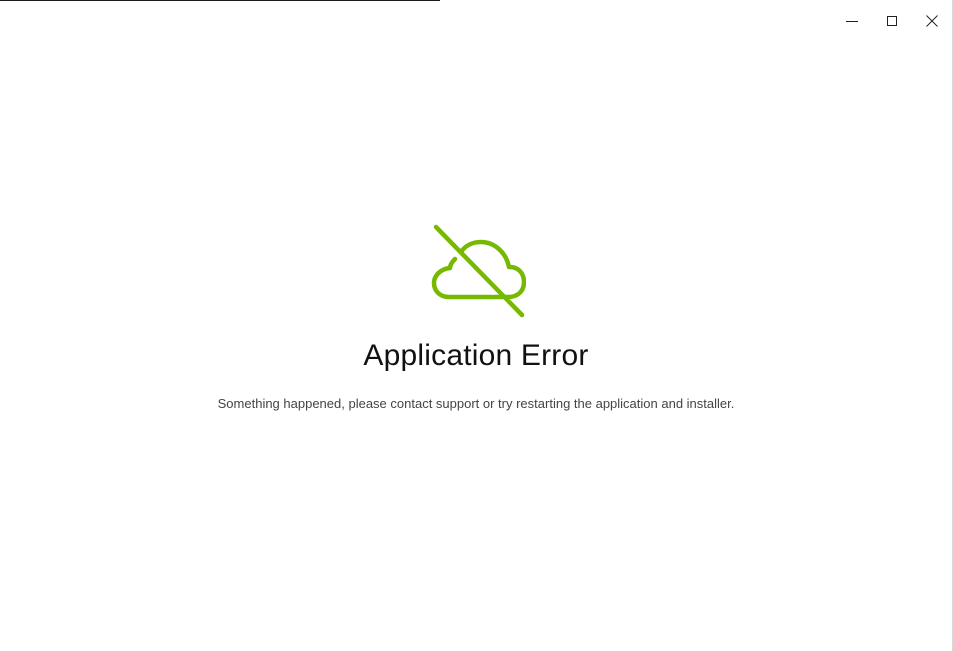 The width and height of the screenshot is (953, 651). I want to click on window-controls, so click(892, 21).